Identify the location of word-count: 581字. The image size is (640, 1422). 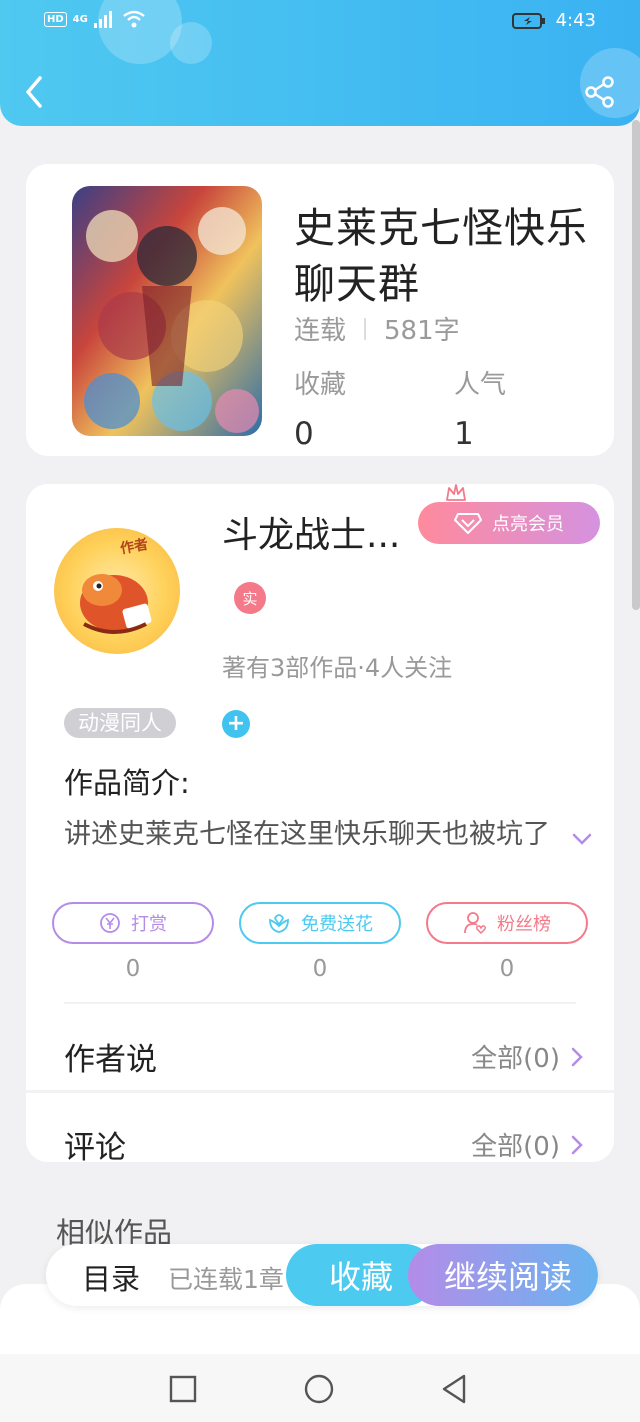
(422, 331).